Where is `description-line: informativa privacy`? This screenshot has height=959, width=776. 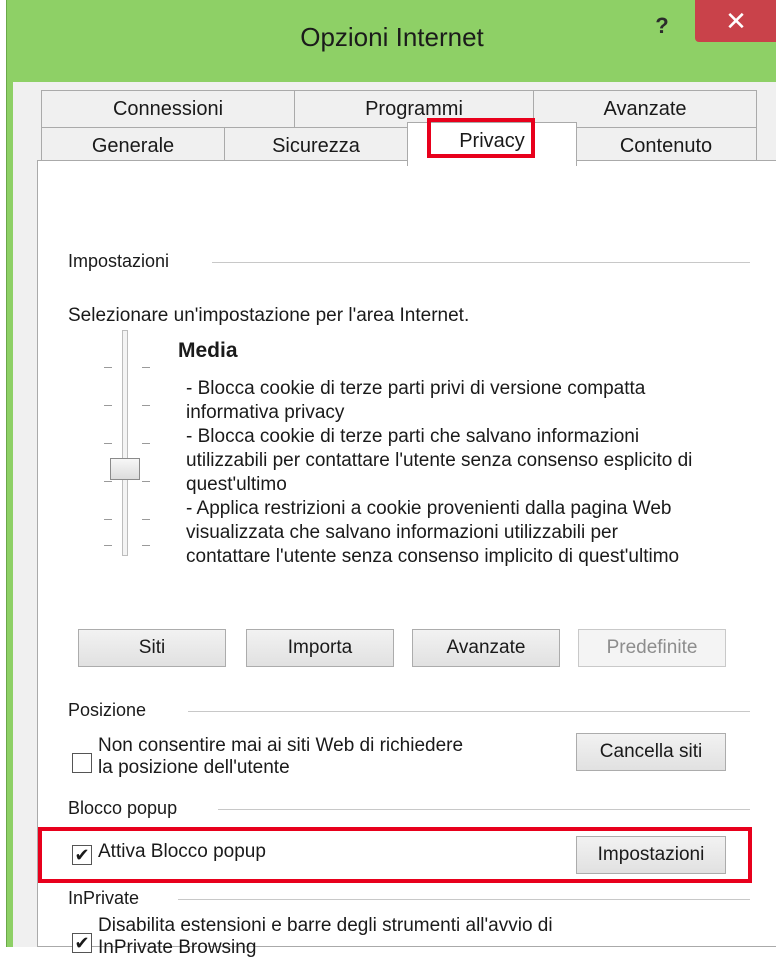
description-line: informativa privacy is located at coordinates (265, 412).